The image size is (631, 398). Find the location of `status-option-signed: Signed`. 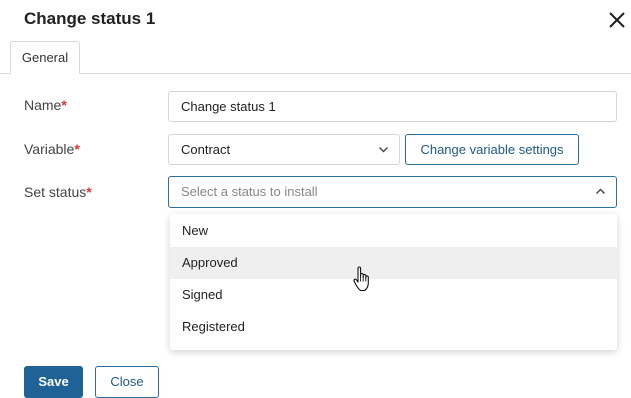

status-option-signed: Signed is located at coordinates (393, 295).